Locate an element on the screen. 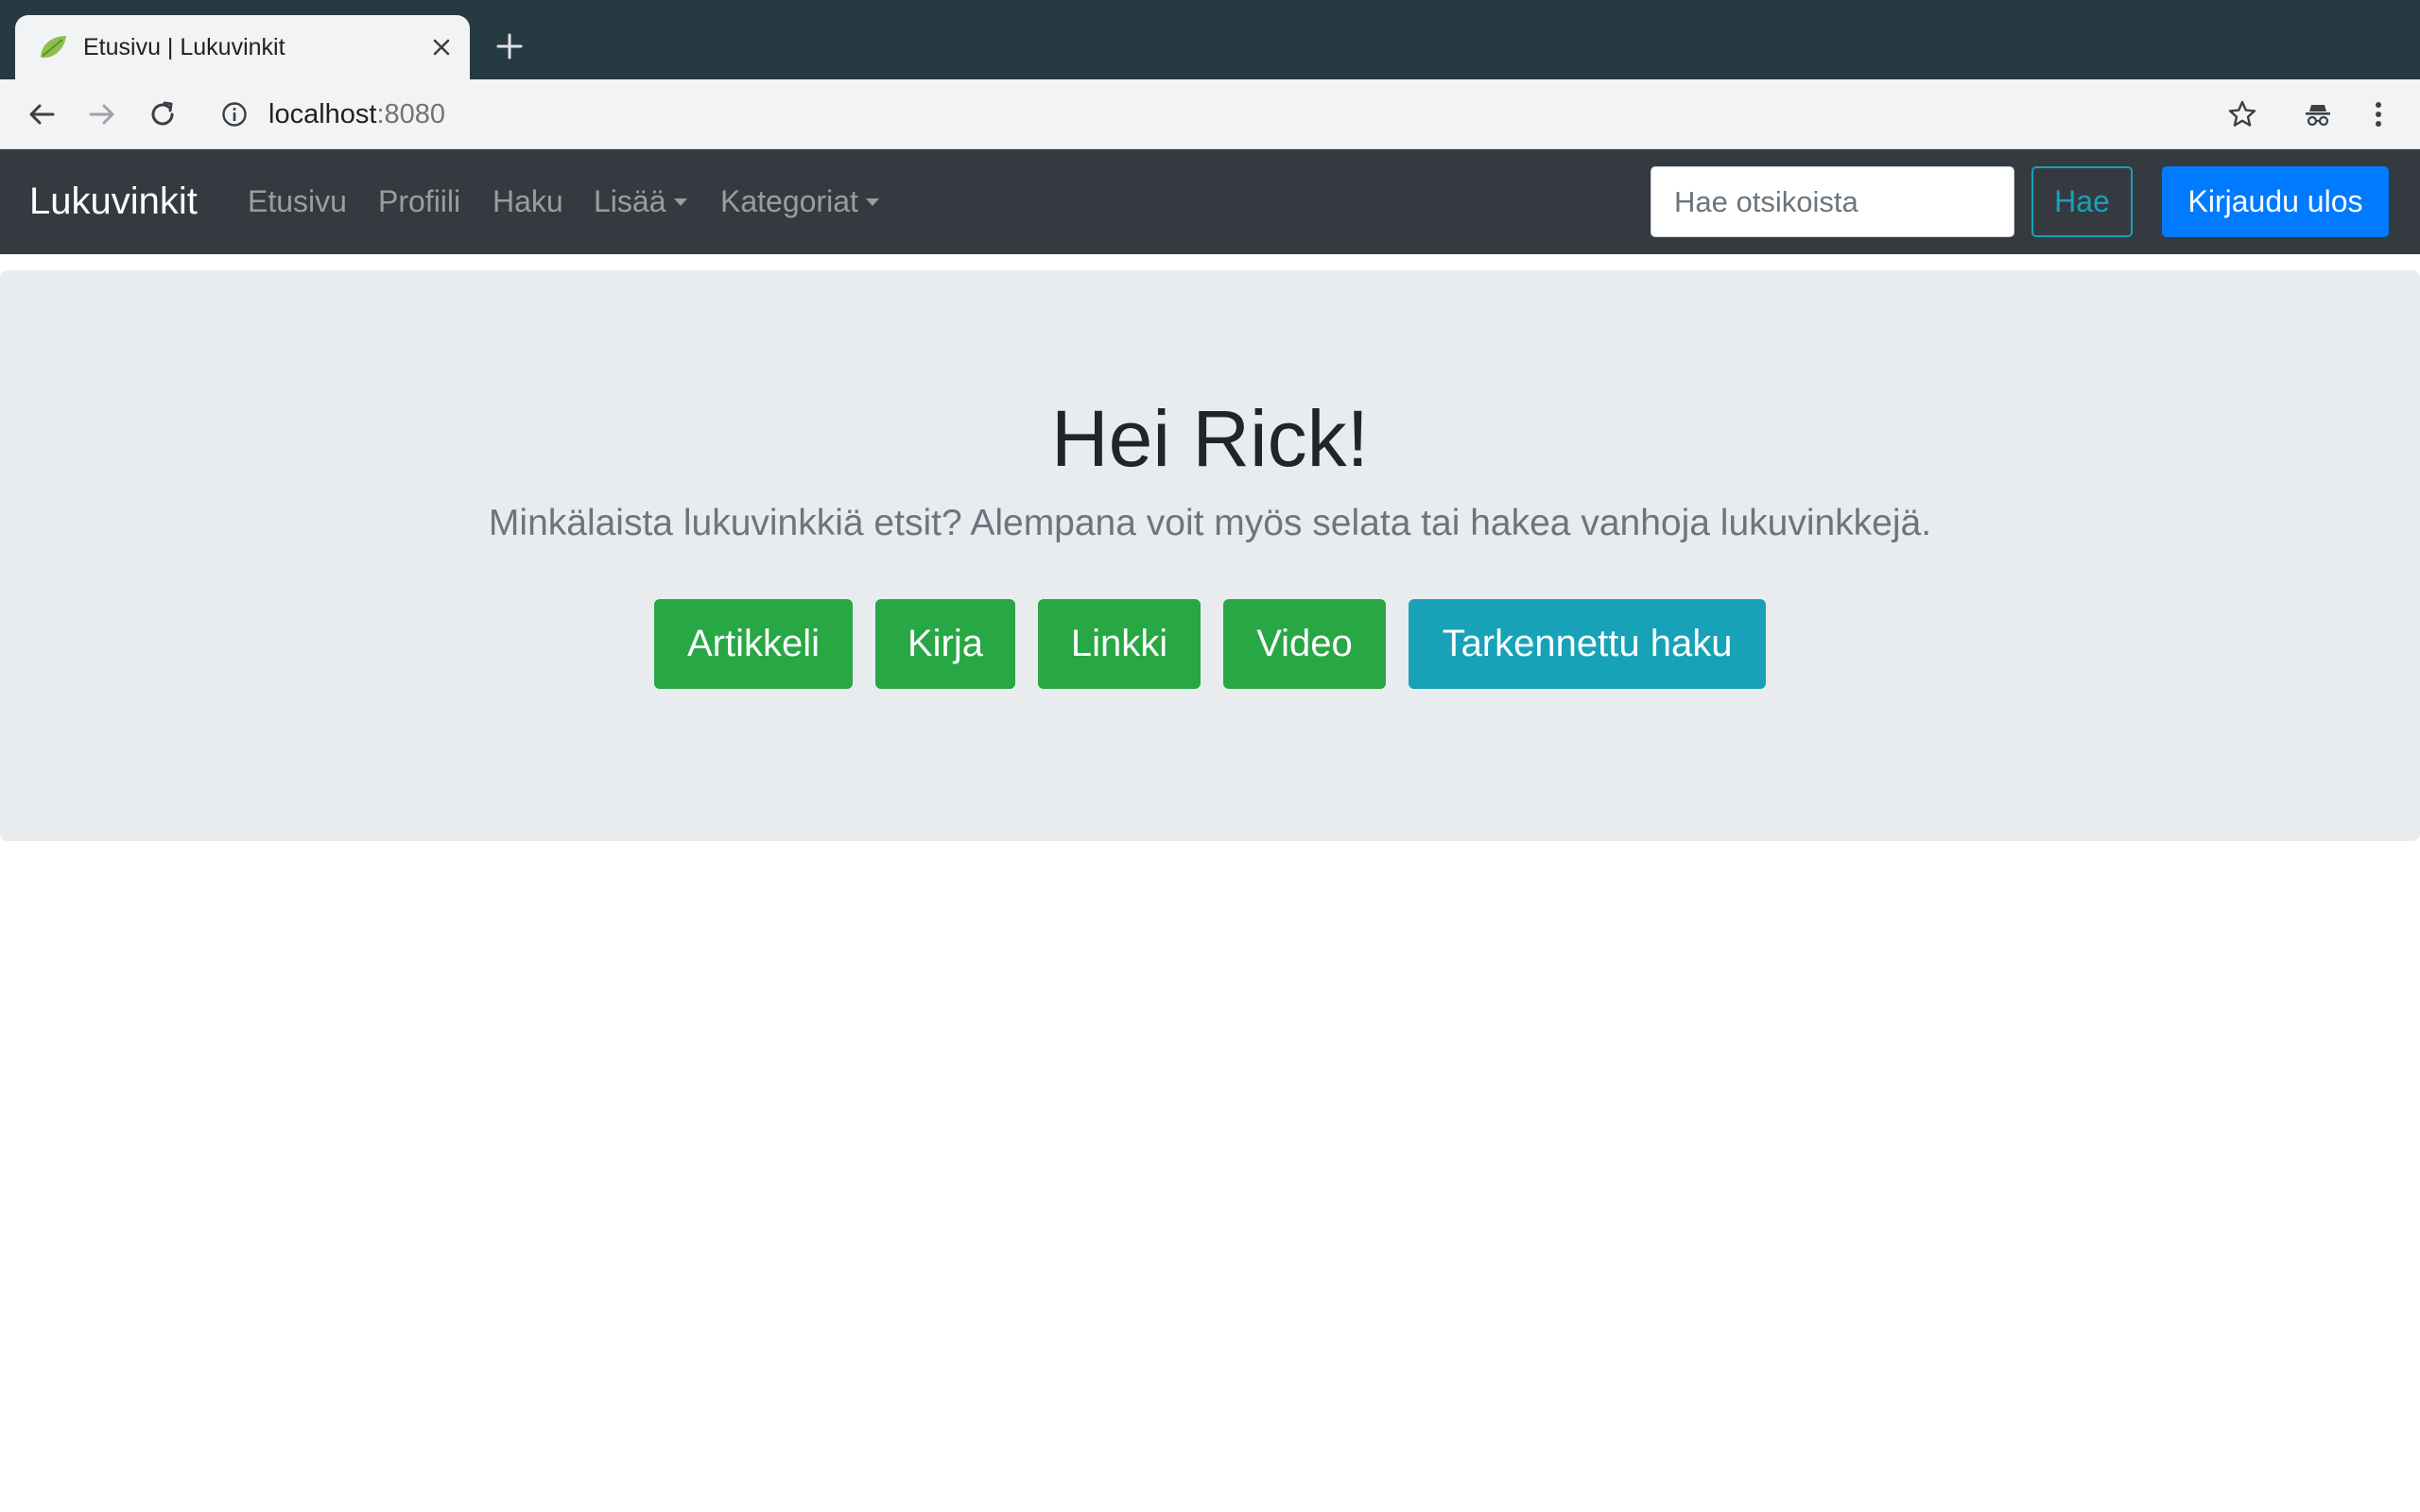 The image size is (2420, 1512). reload-icon is located at coordinates (163, 114).